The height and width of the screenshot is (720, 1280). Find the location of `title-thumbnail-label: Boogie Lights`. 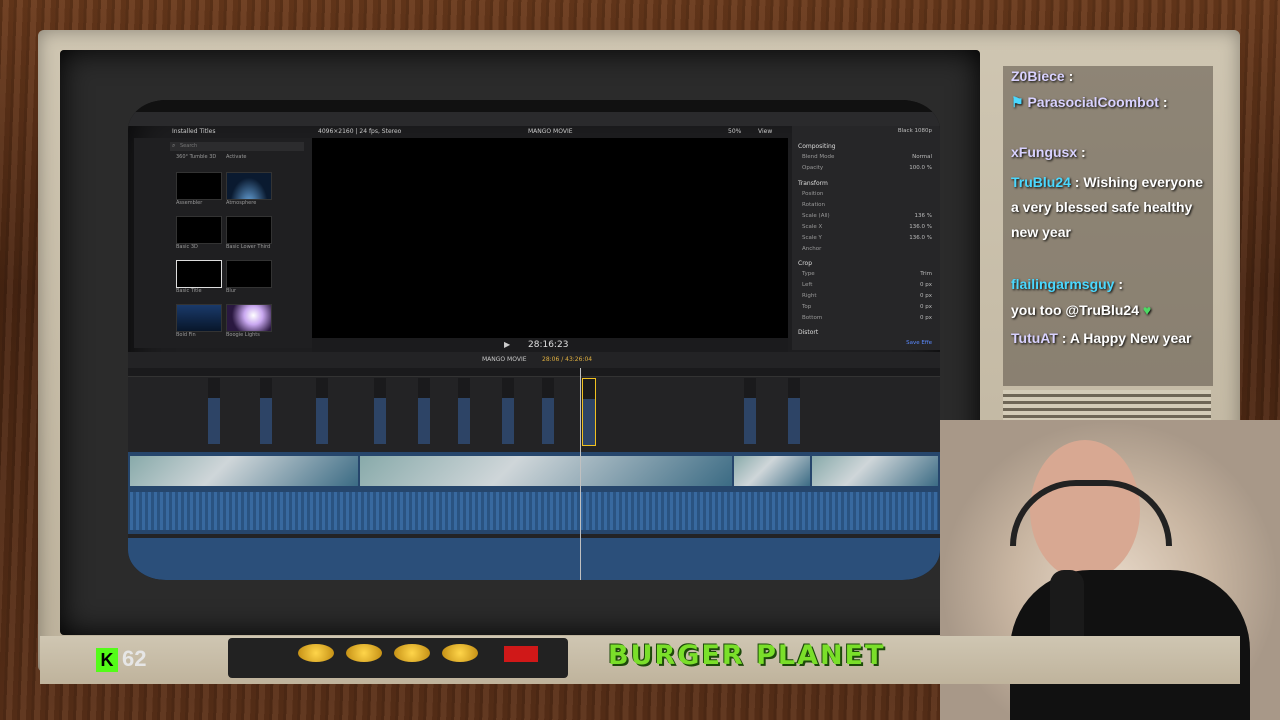

title-thumbnail-label: Boogie Lights is located at coordinates (243, 335).